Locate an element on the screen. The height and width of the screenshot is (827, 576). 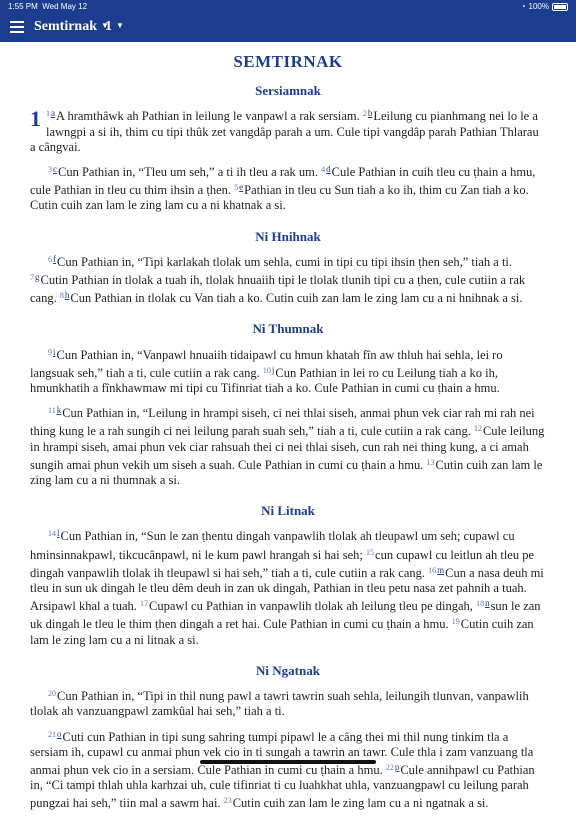
footnote-link: f is located at coordinates (54, 259).